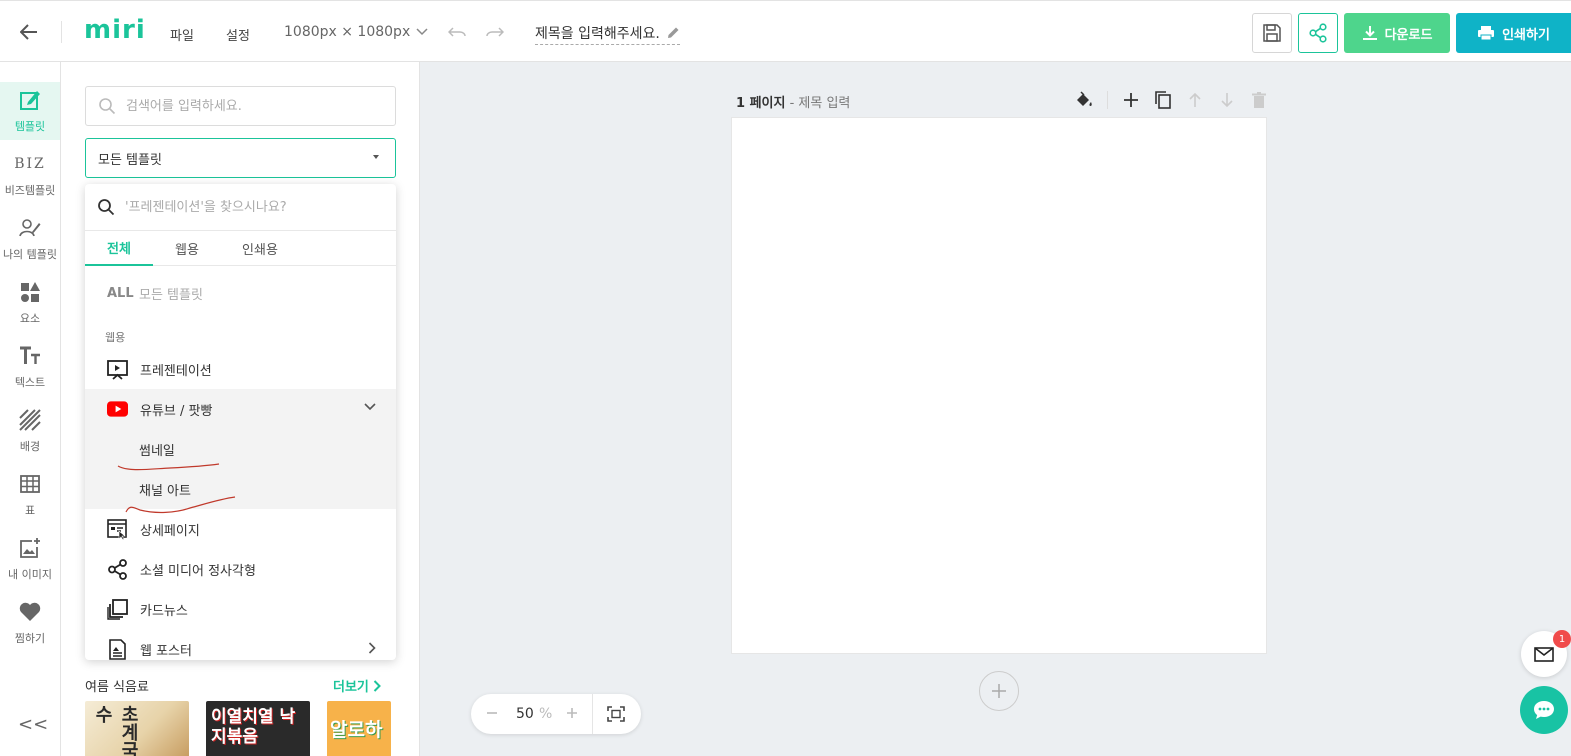  Describe the element at coordinates (30, 548) in the screenshot. I see `add-image-icon` at that location.